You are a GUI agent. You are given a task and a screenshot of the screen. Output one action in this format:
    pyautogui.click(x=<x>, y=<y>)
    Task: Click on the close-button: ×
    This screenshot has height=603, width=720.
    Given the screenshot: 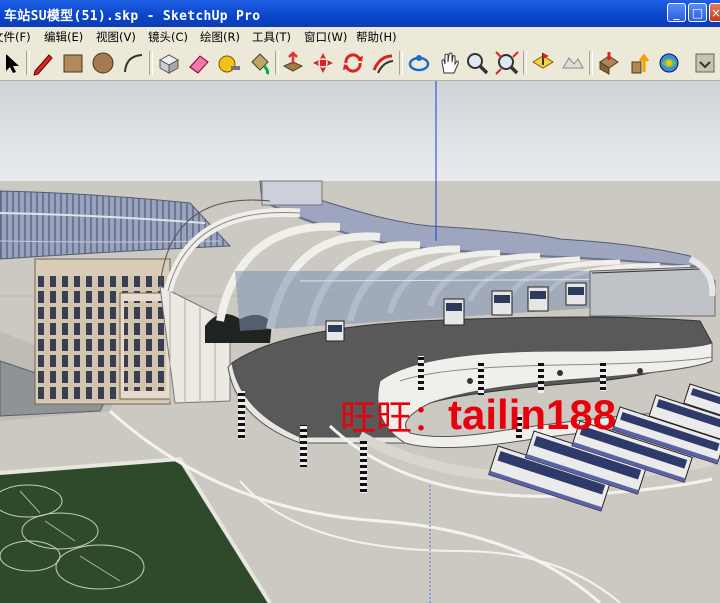 What is the action you would take?
    pyautogui.click(x=714, y=12)
    